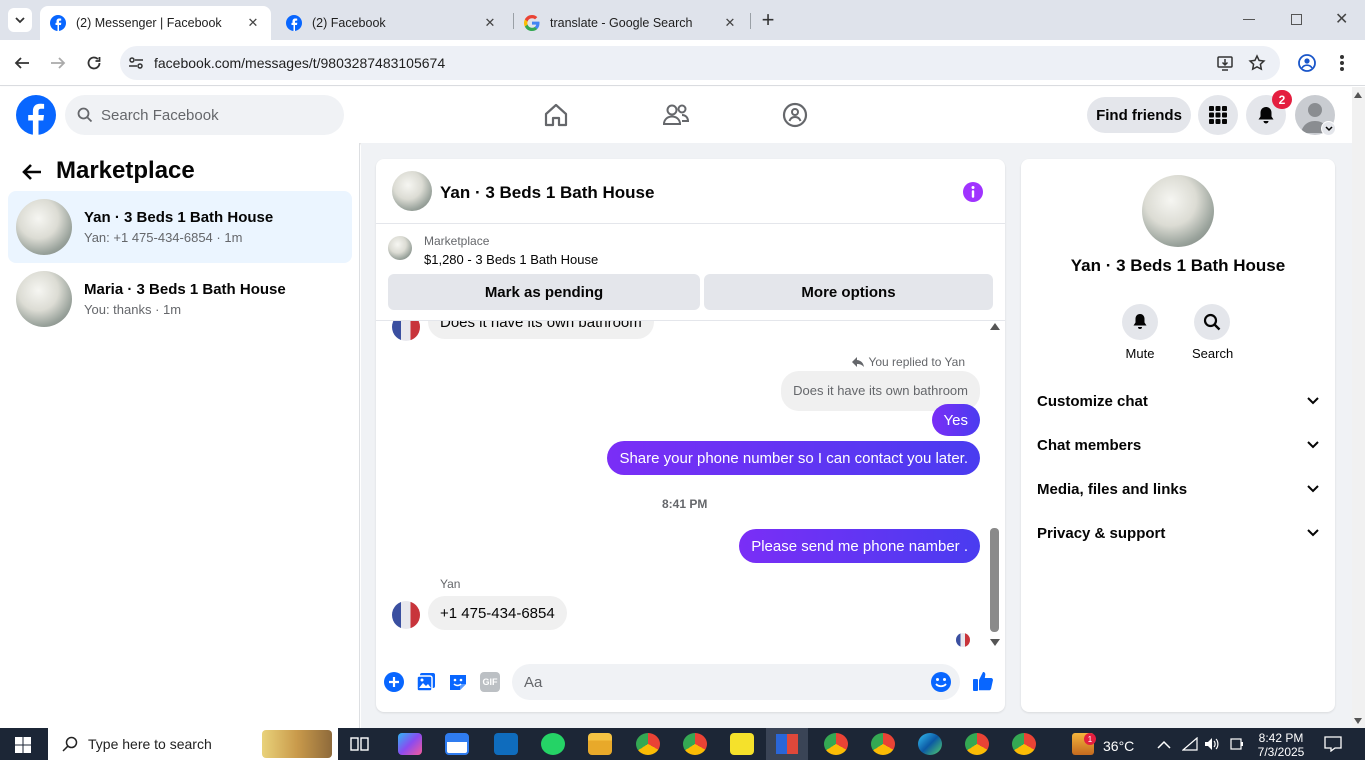 The width and height of the screenshot is (1365, 760). Describe the element at coordinates (58, 63) in the screenshot. I see `forward-arrow-icon` at that location.